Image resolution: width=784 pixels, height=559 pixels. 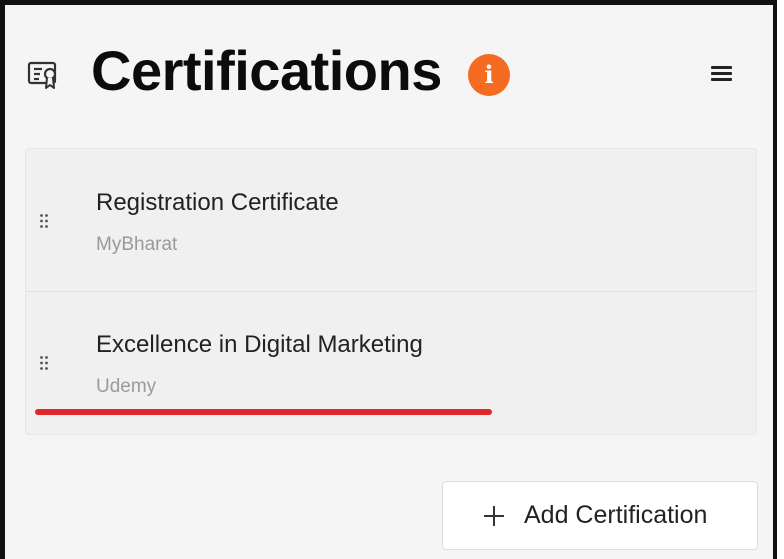 I want to click on certification-issuer: MyBharat, so click(x=137, y=244).